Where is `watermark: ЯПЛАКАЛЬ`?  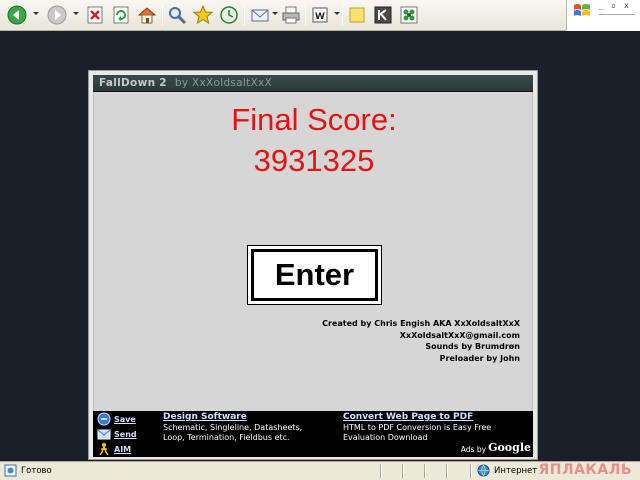 watermark: ЯПЛАКАЛЬ is located at coordinates (585, 470).